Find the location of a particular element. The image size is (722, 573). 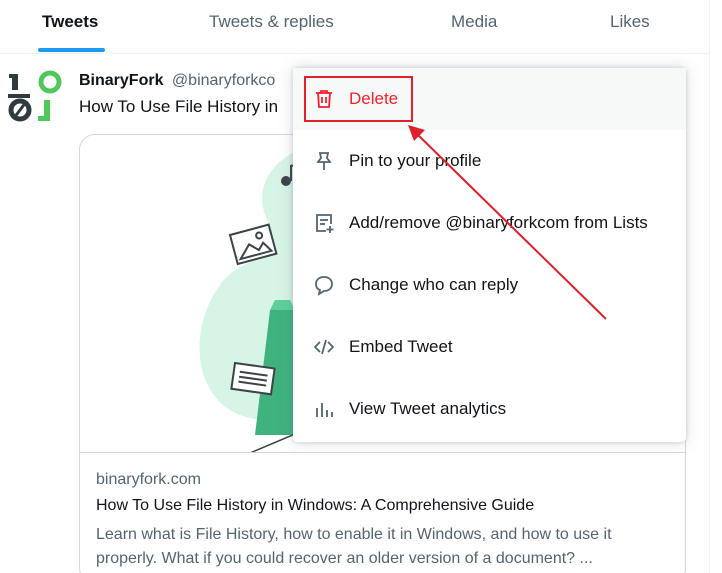

menu-item-lists: Add/remove @binaryforkcom from Lists is located at coordinates (489, 223).